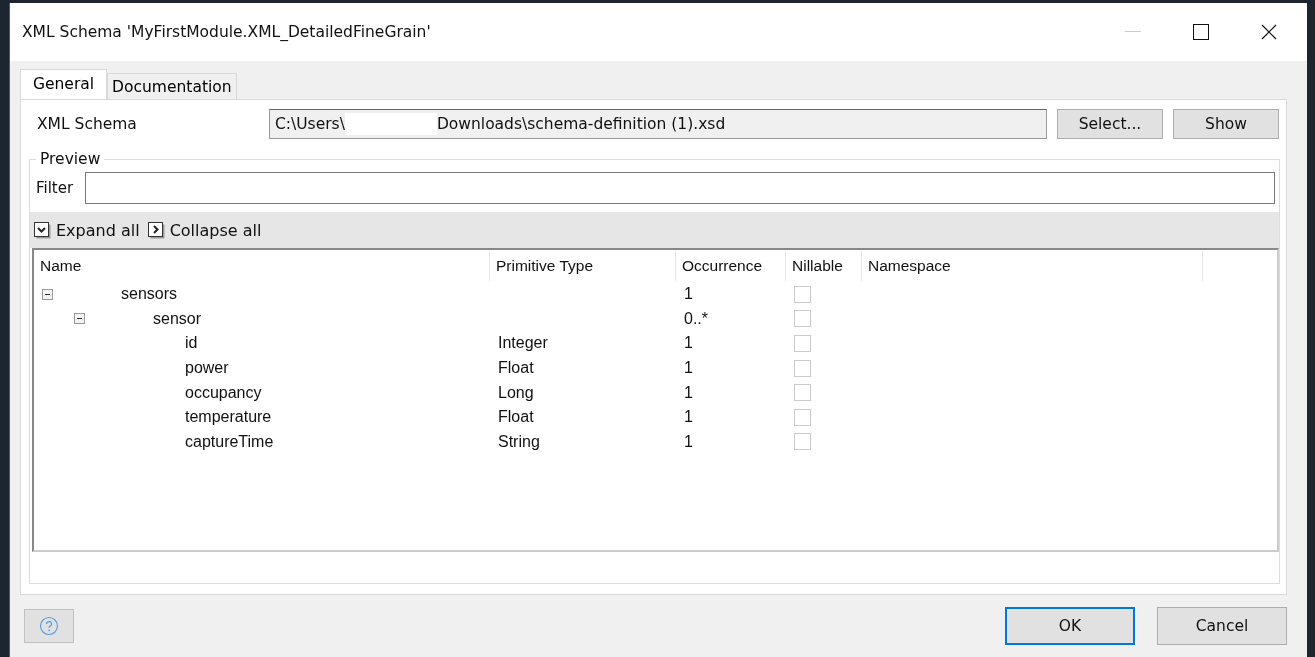 The height and width of the screenshot is (657, 1315). I want to click on chevron-down-icon, so click(42, 230).